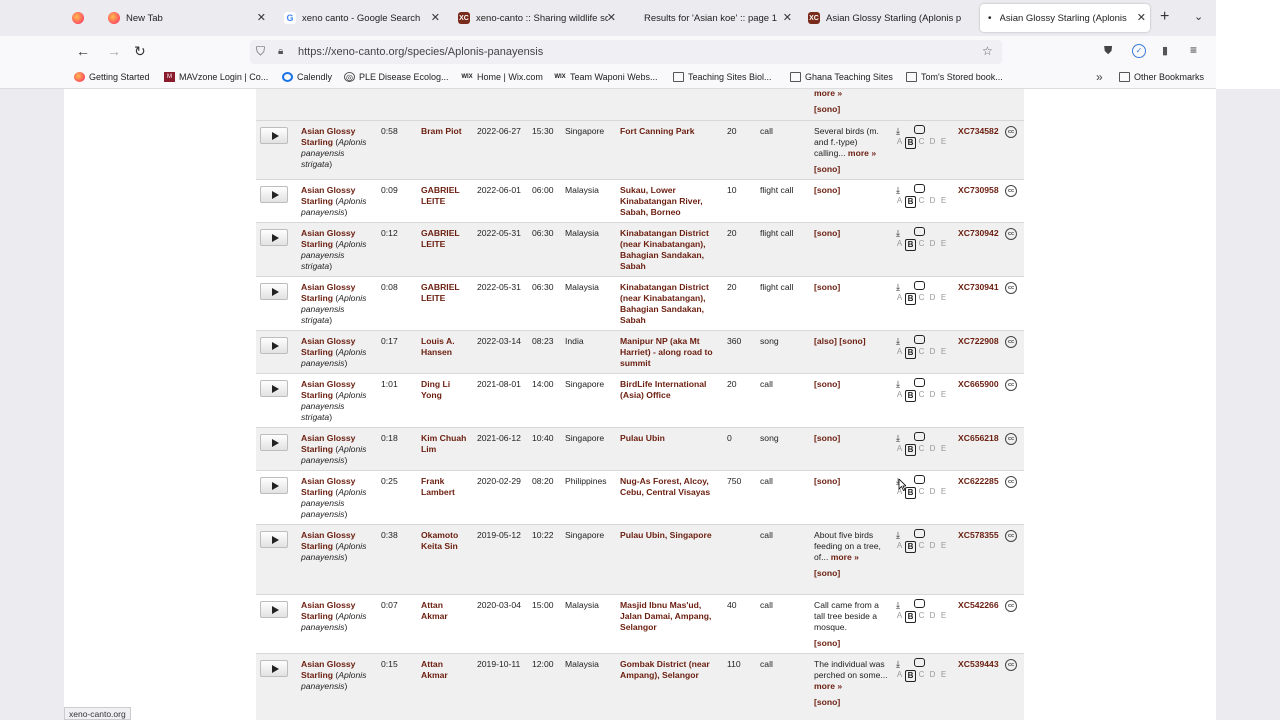  Describe the element at coordinates (112, 77) in the screenshot. I see `bookmark-getting-started: Getting Started` at that location.